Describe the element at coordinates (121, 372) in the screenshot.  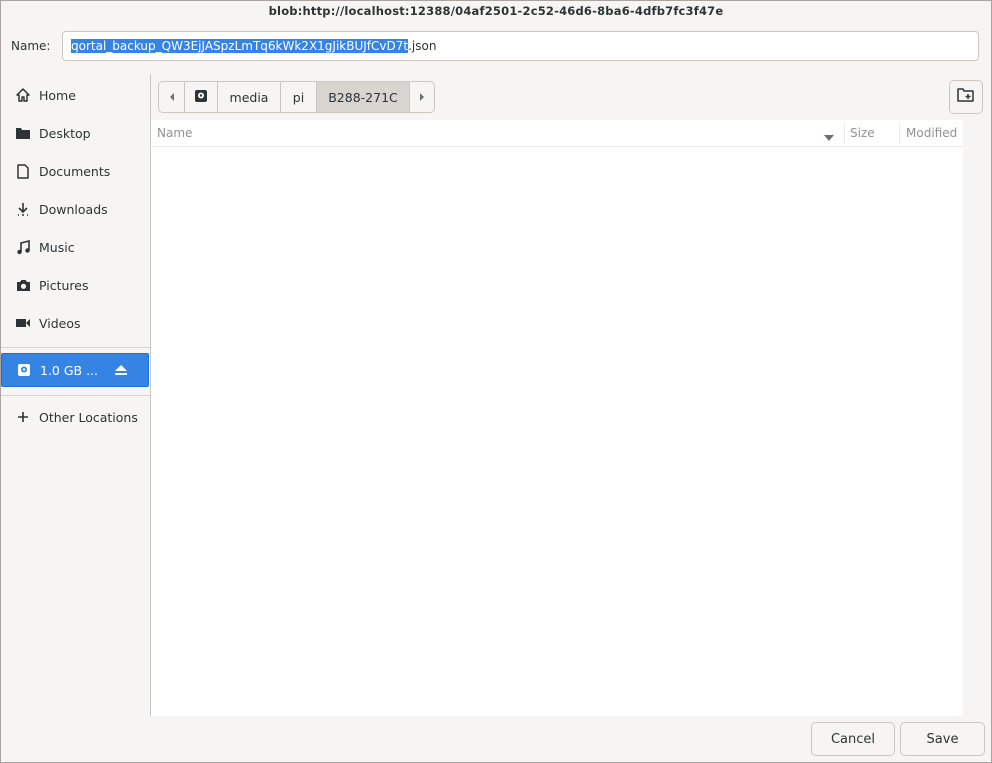
I see `eject-icon` at that location.